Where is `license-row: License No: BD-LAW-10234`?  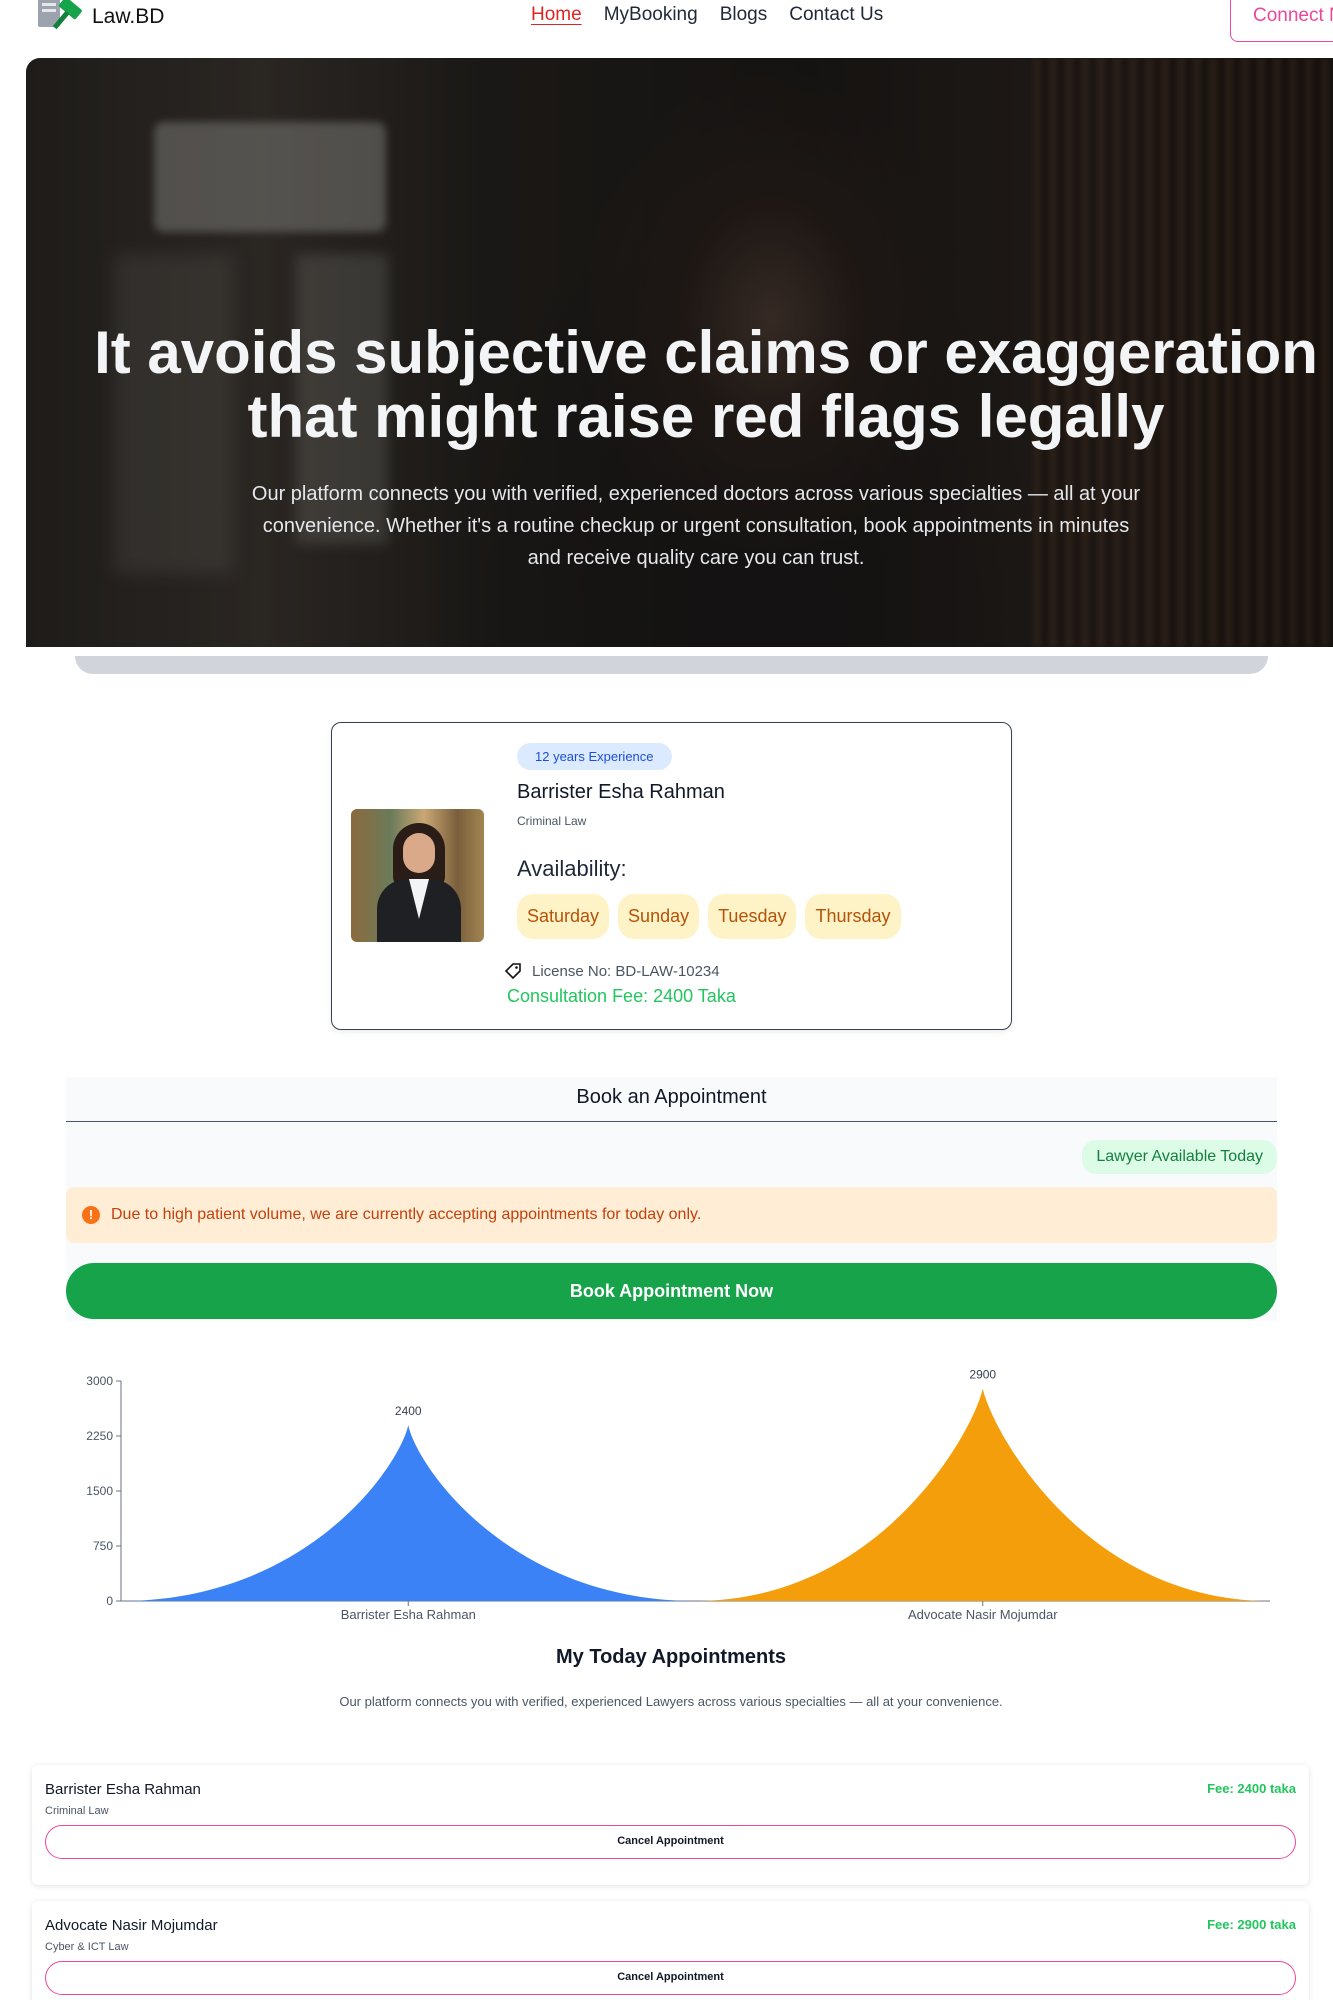 license-row: License No: BD-LAW-10234 is located at coordinates (612, 971).